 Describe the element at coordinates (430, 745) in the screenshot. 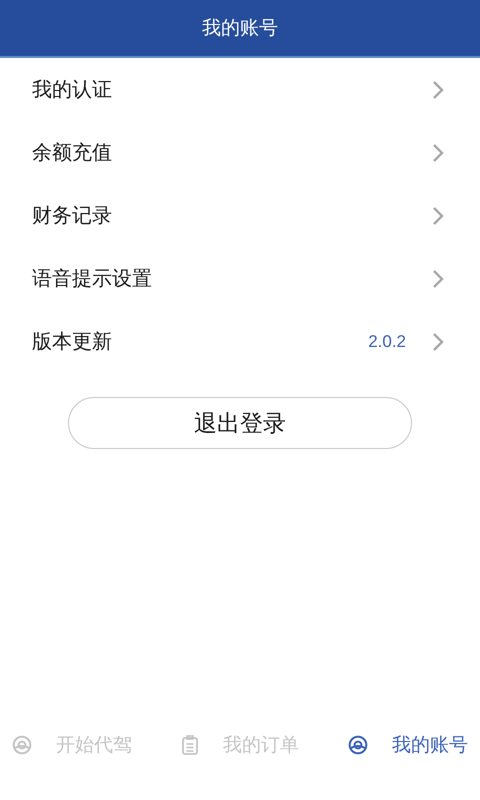

I see `tab-label: 我的账号` at that location.